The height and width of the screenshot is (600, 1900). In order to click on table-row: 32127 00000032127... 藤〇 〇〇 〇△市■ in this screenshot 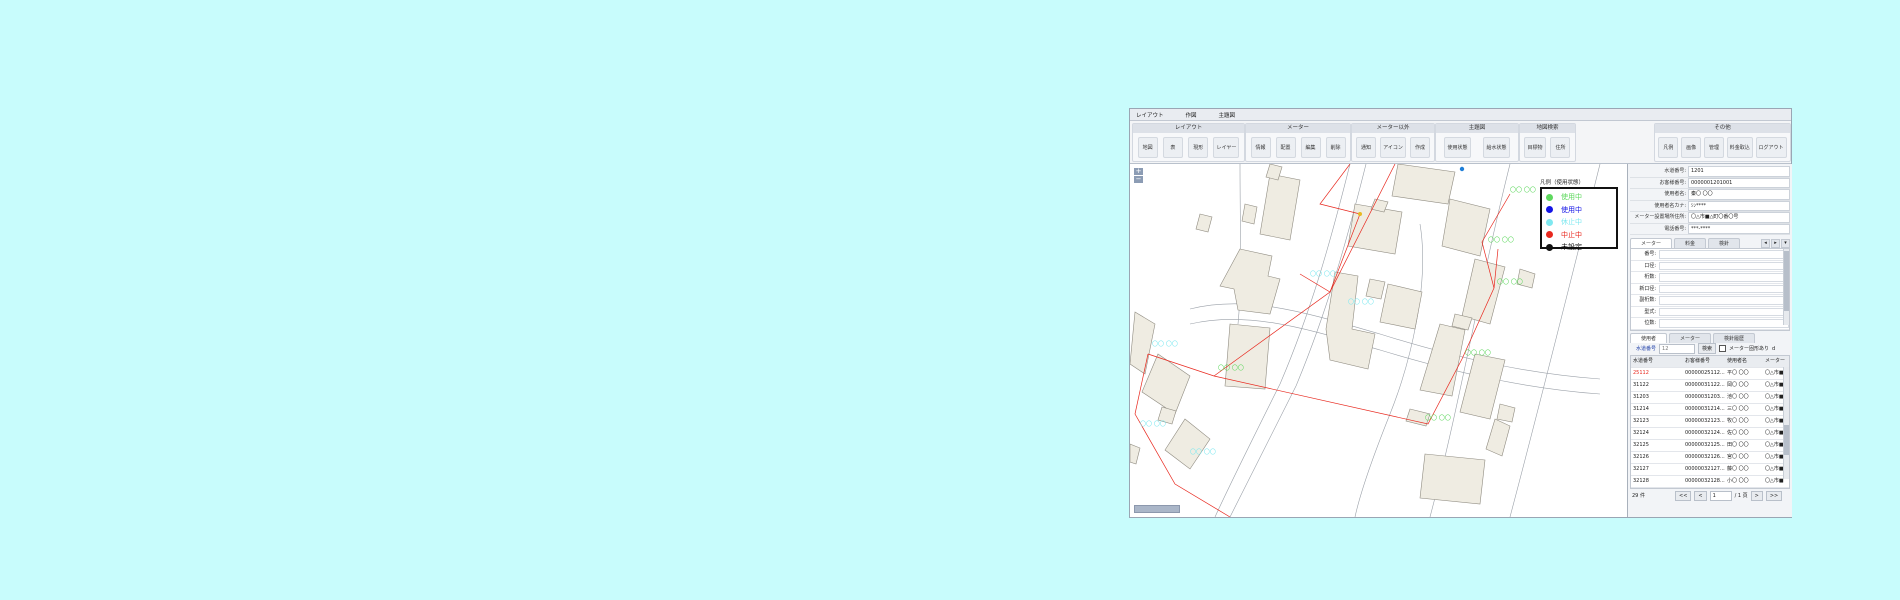, I will do `click(1710, 470)`.